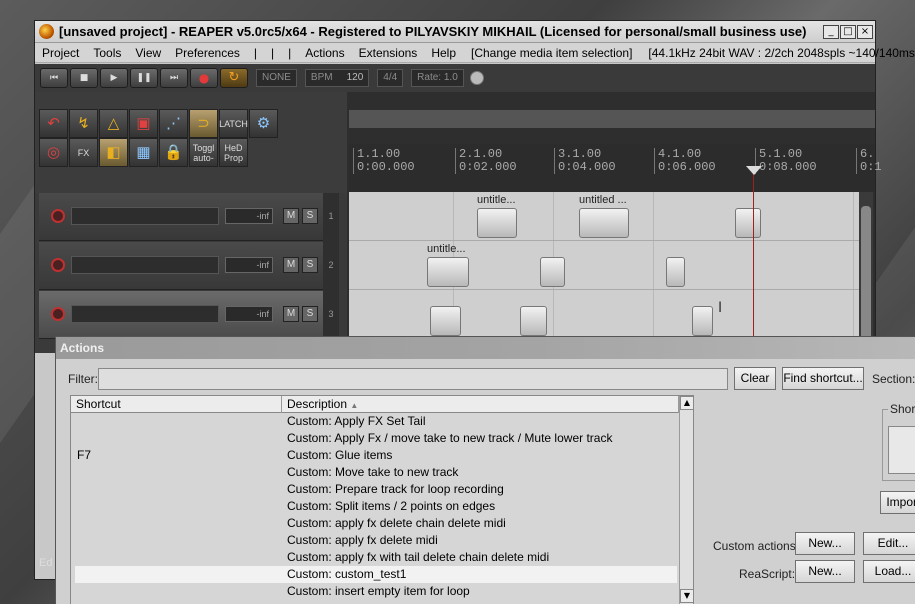 This screenshot has height=604, width=915. I want to click on lock-tool-button: 🔒, so click(173, 152).